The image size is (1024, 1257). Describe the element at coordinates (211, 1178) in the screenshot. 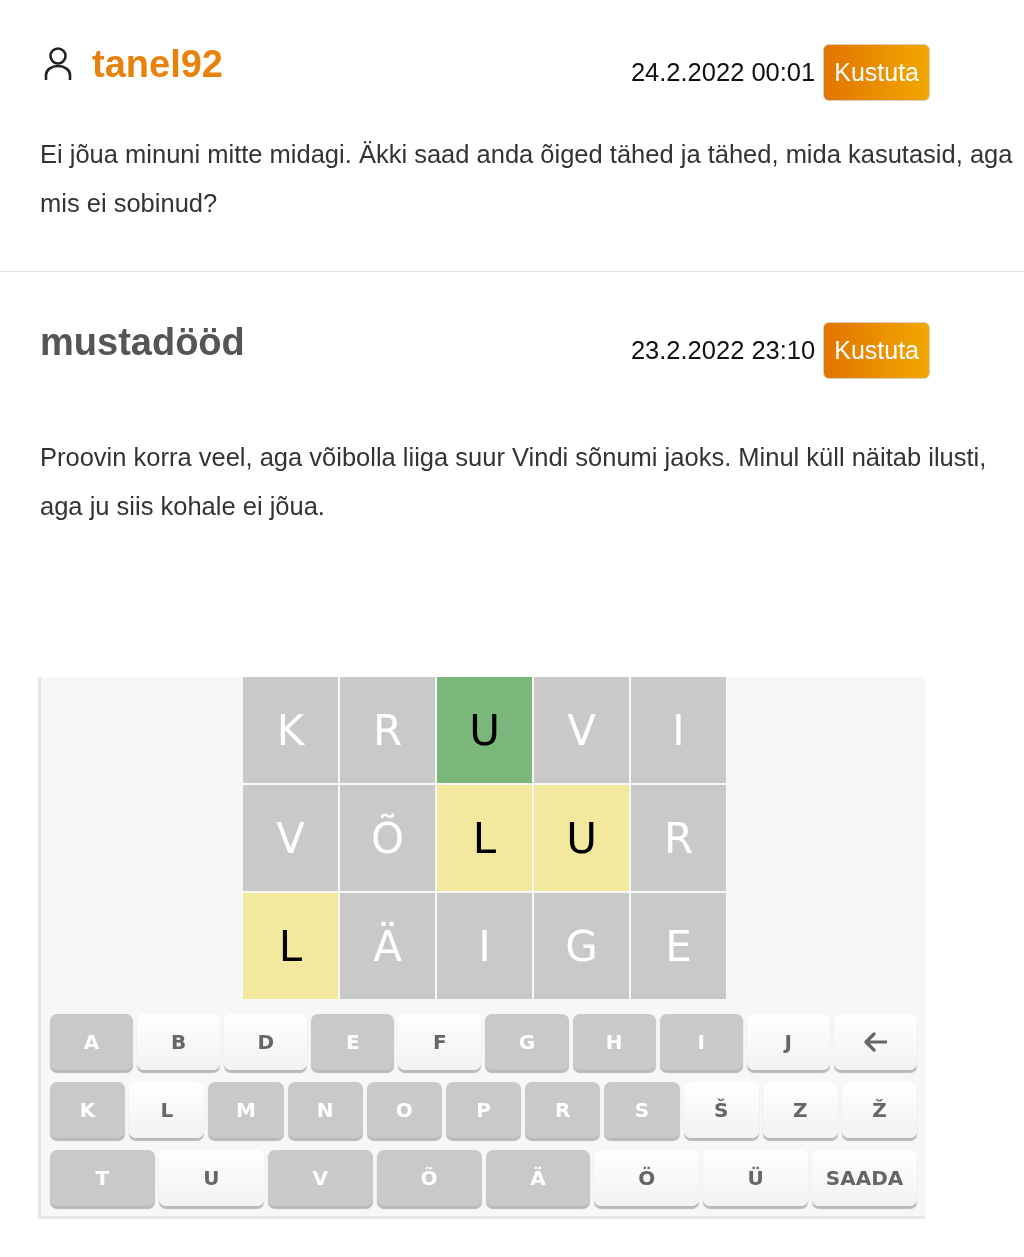

I see `letter-key: U` at that location.